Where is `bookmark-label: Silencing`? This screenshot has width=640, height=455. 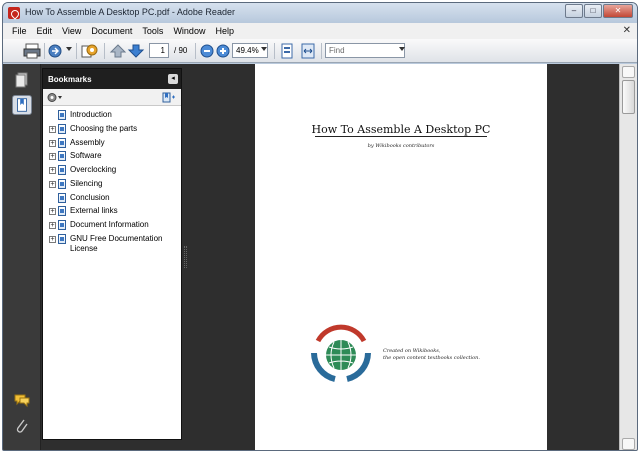
bookmark-label: Silencing is located at coordinates (86, 183).